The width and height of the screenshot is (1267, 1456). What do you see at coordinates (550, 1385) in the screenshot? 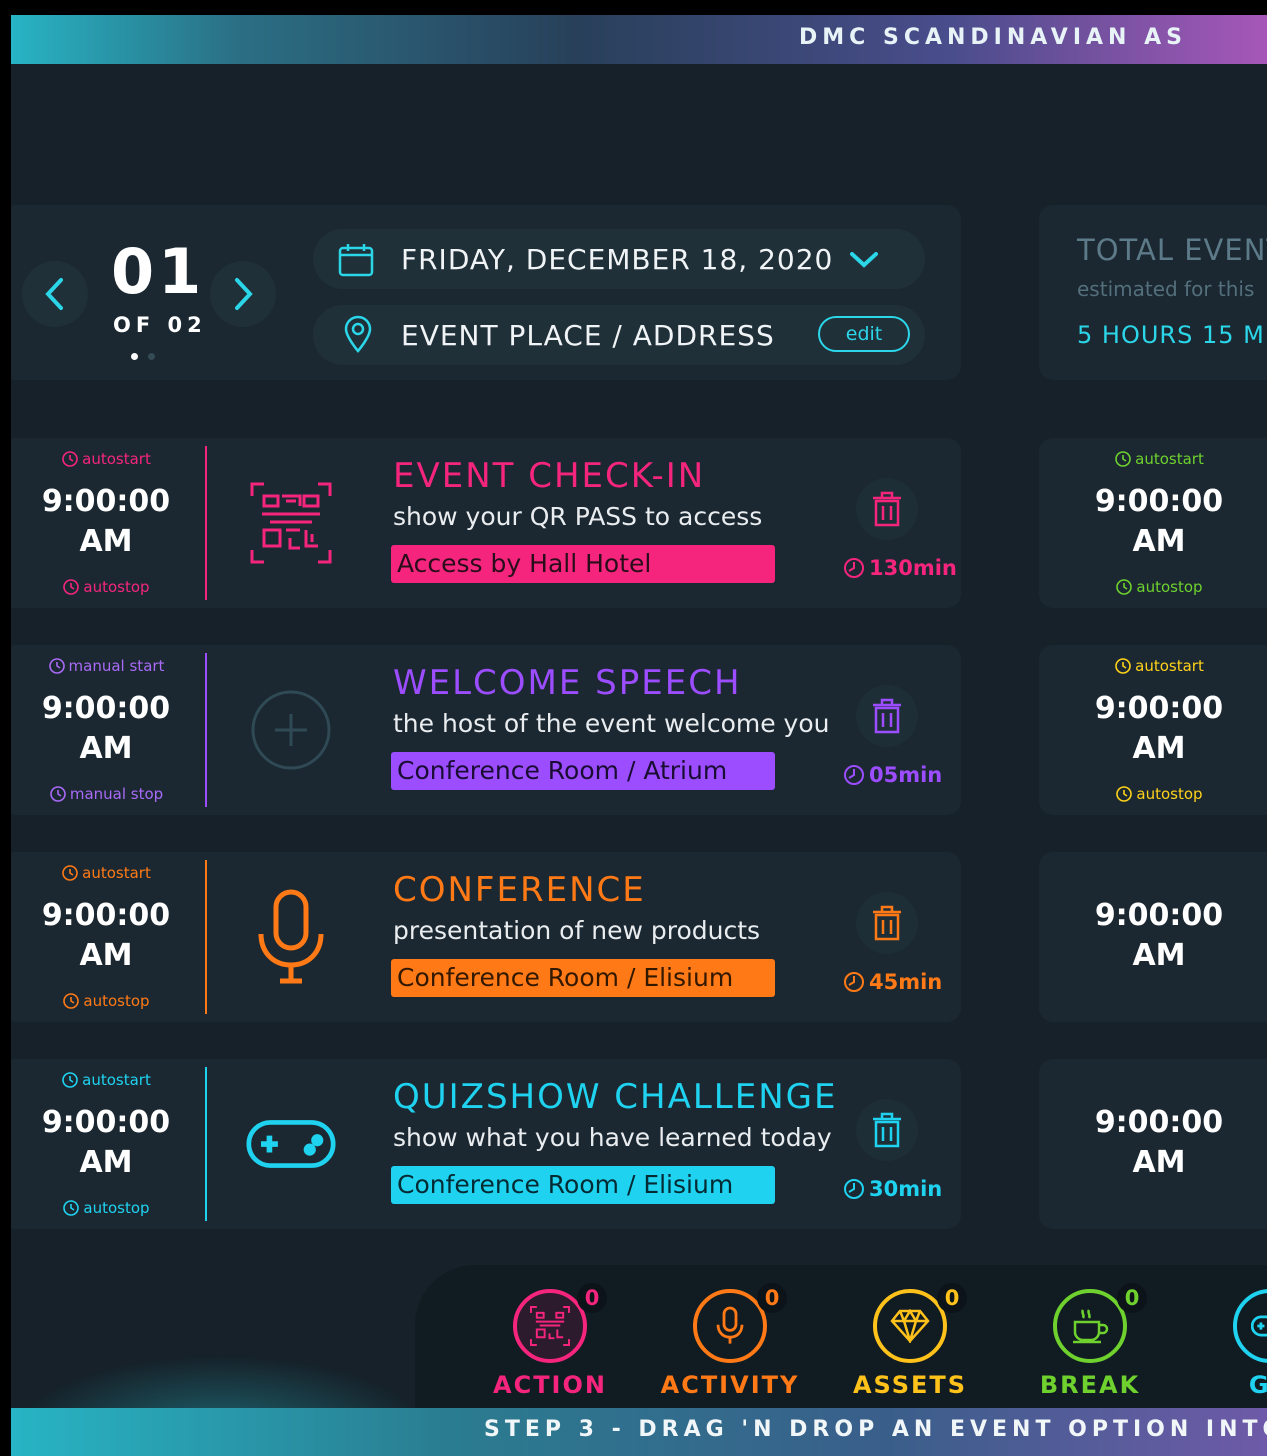
I see `tool-label: ACTION` at bounding box center [550, 1385].